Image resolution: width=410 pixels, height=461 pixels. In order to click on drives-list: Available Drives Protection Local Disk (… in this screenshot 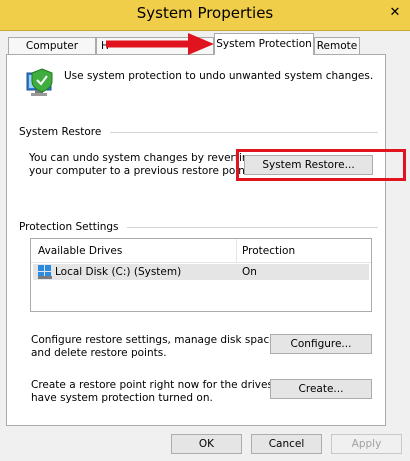, I will do `click(201, 275)`.